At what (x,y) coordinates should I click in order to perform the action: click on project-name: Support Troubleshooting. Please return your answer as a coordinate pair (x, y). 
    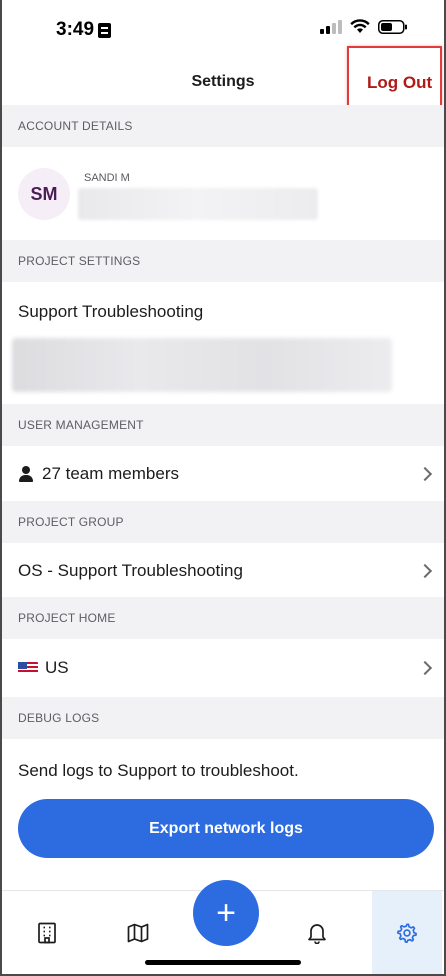
    Looking at the image, I should click on (111, 311).